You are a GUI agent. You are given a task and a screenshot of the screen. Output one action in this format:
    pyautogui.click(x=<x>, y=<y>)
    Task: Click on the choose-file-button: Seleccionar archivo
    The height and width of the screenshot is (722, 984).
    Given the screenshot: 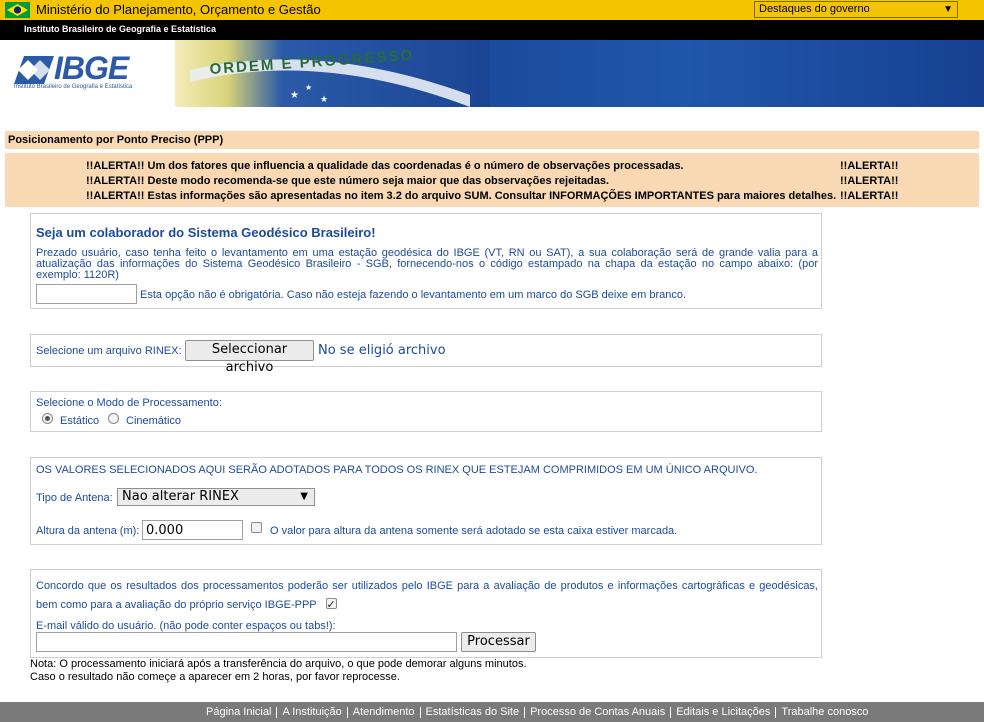 What is the action you would take?
    pyautogui.click(x=249, y=357)
    